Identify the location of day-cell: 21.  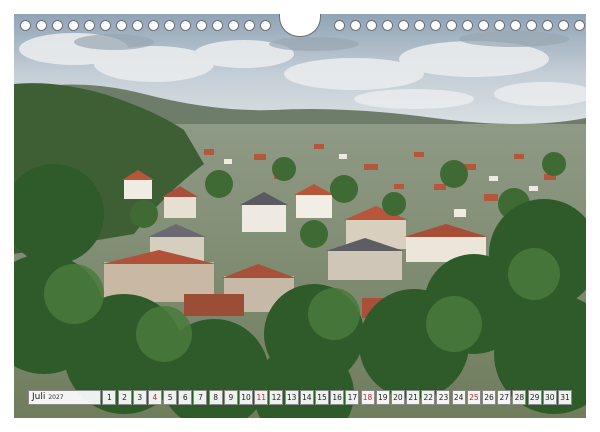
(413, 397).